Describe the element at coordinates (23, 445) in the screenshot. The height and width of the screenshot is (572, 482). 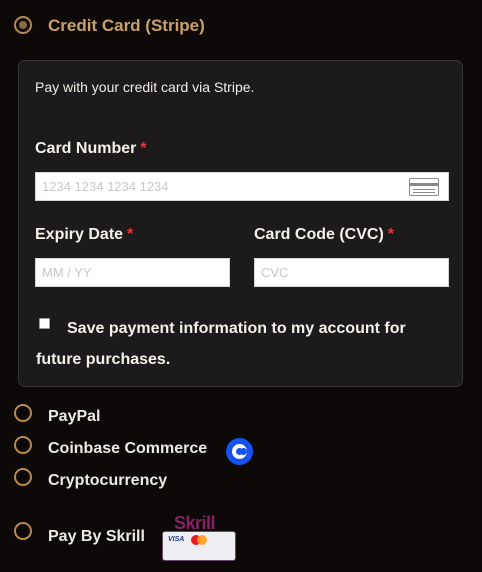
I see `coinbase-radio` at that location.